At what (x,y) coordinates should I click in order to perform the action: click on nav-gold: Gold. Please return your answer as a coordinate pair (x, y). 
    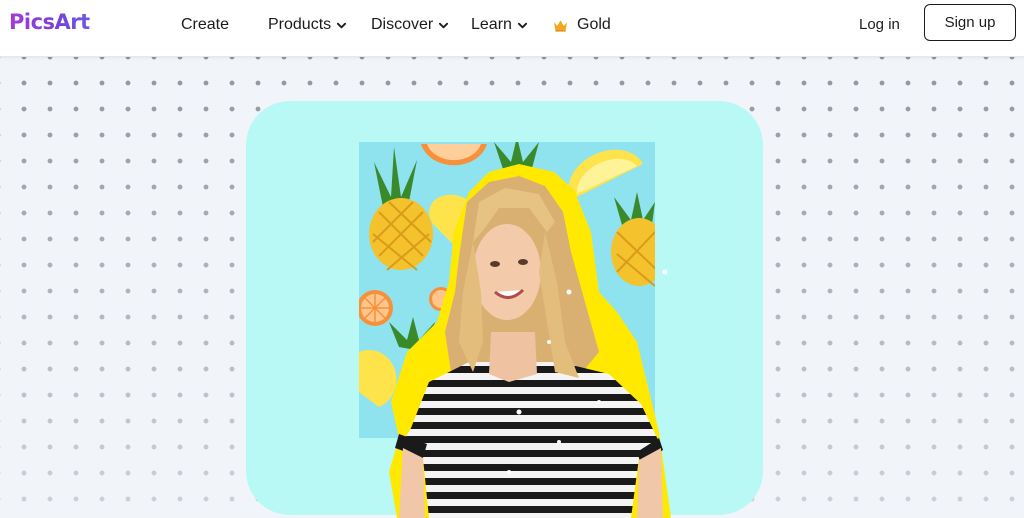
    Looking at the image, I should click on (582, 25).